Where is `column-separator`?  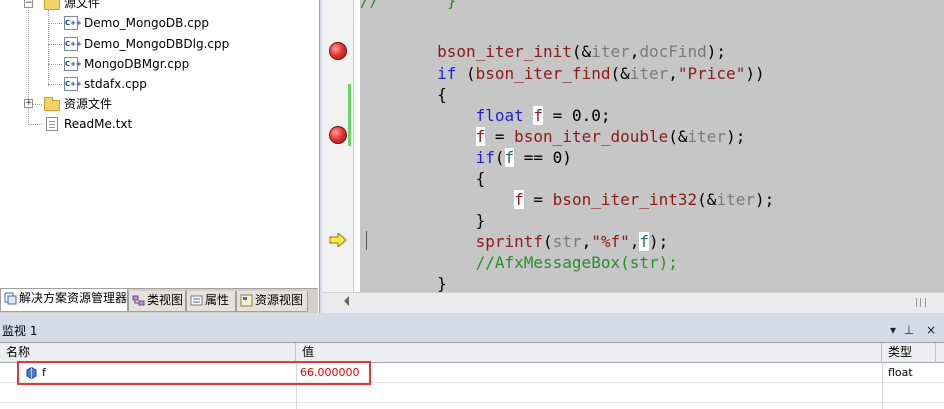 column-separator is located at coordinates (882, 386).